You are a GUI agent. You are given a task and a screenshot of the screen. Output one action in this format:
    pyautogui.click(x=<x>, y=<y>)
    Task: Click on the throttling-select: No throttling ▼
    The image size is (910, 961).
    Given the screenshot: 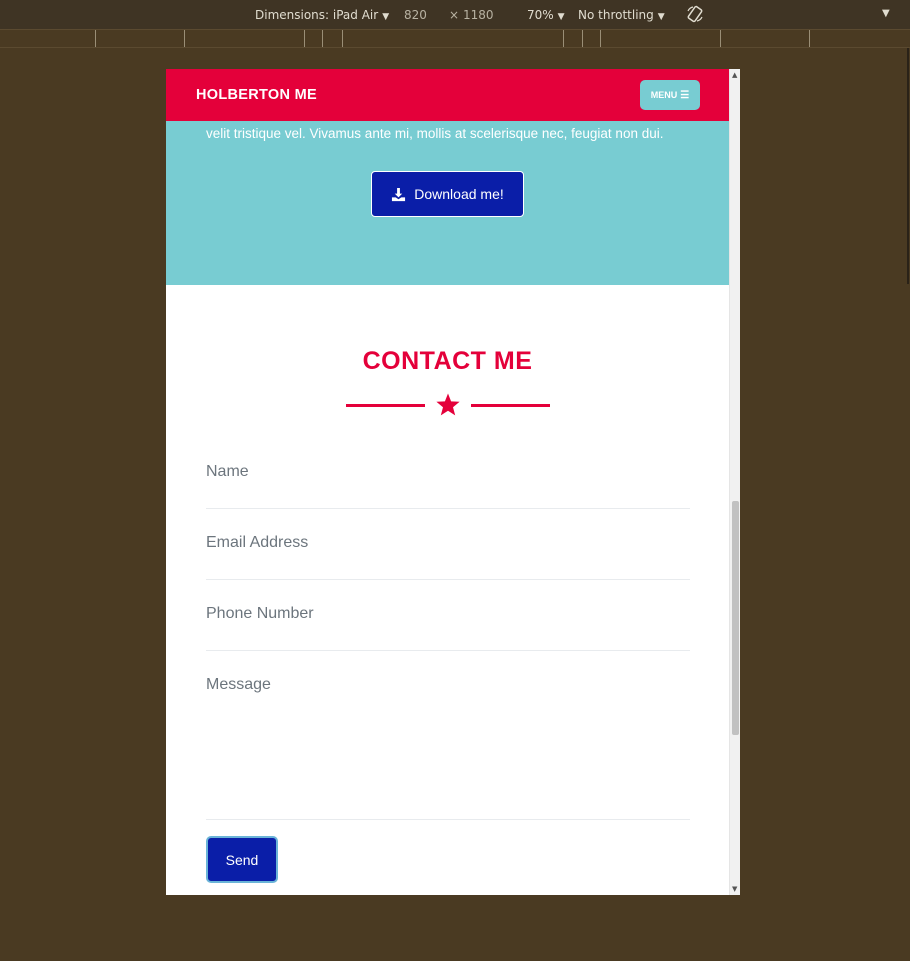 What is the action you would take?
    pyautogui.click(x=621, y=15)
    